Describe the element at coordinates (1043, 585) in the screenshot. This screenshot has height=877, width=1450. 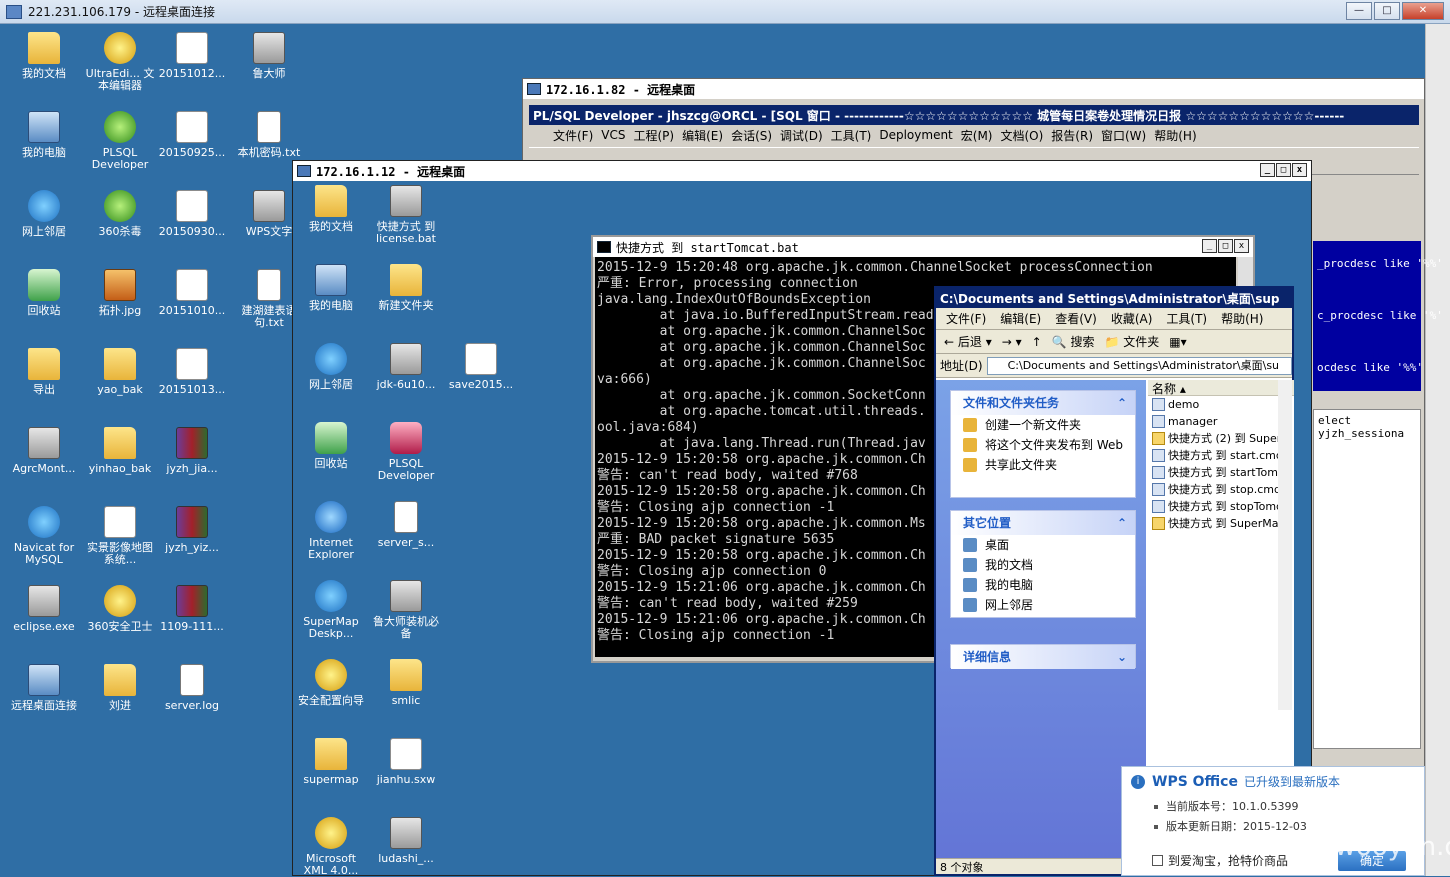
I see `place-link: 我的电脑` at that location.